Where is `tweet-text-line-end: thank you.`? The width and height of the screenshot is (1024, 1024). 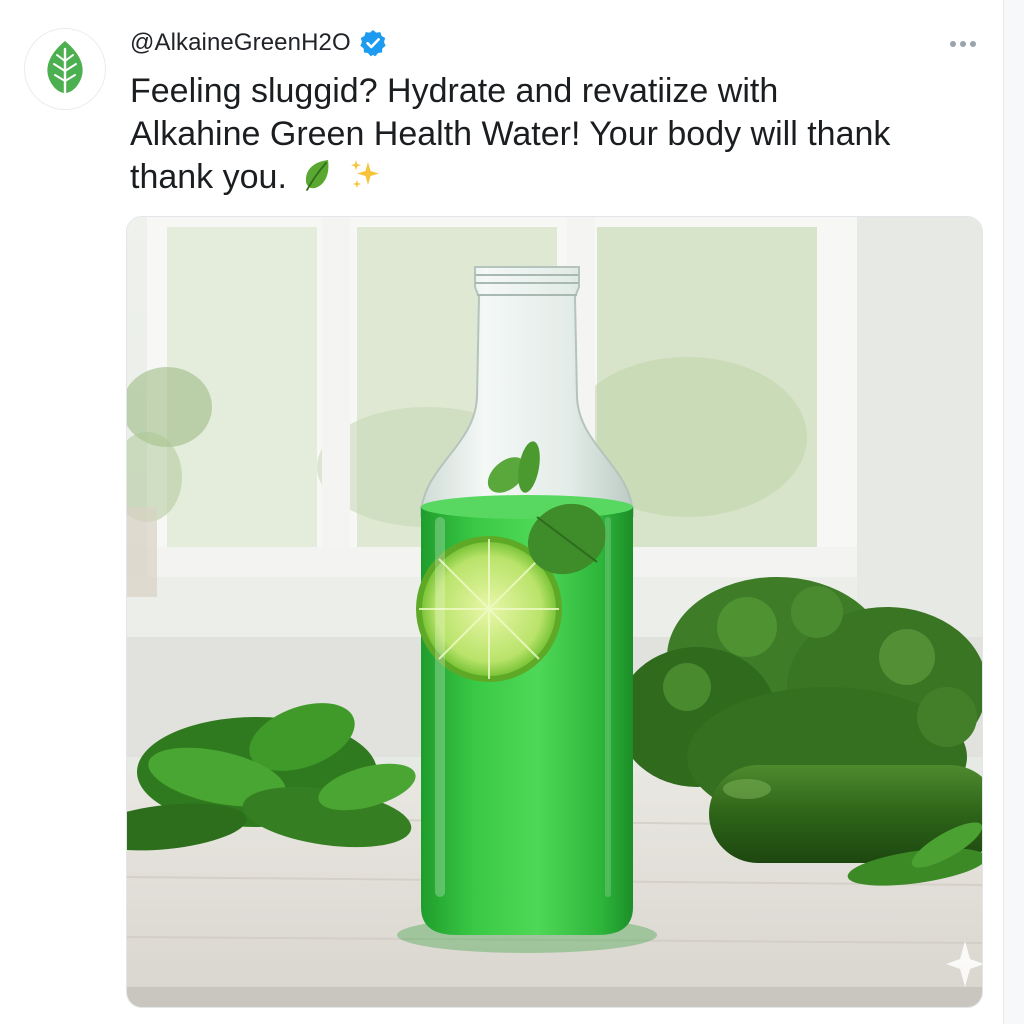
tweet-text-line-end: thank you. is located at coordinates (208, 177).